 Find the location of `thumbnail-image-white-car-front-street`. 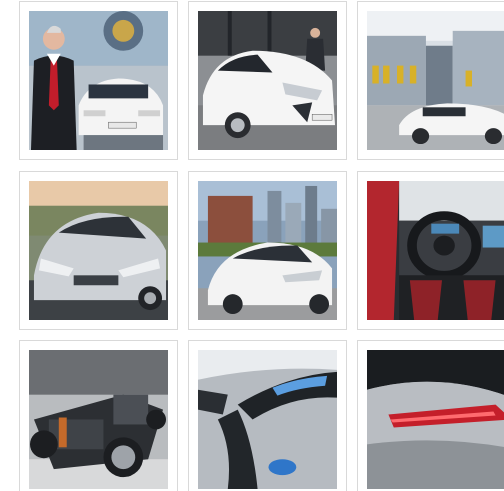

thumbnail-image-white-car-front-street is located at coordinates (267, 80).